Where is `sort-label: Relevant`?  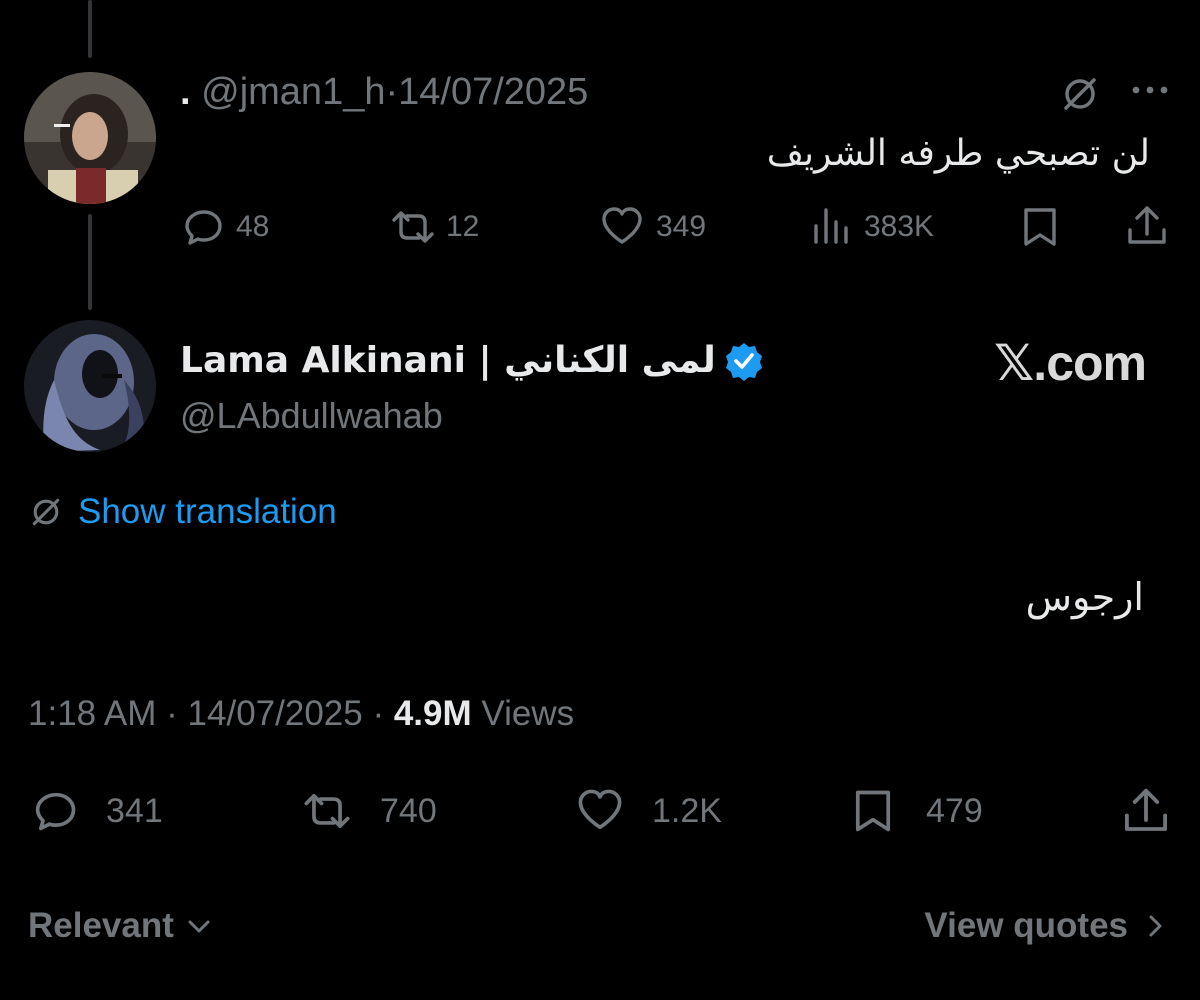 sort-label: Relevant is located at coordinates (101, 925).